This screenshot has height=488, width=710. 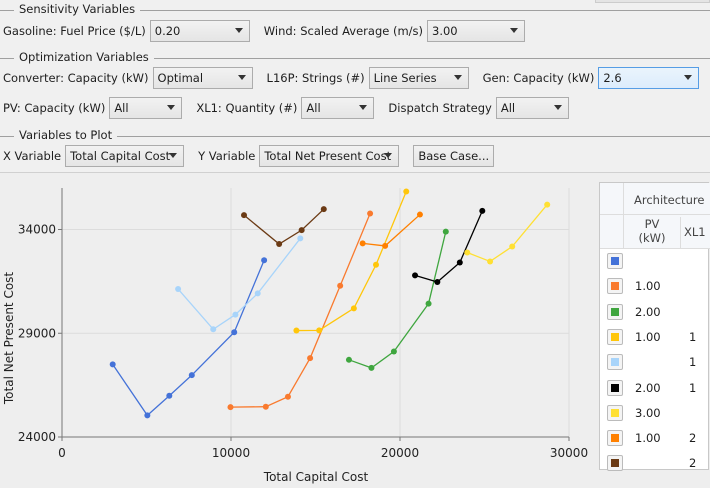 What do you see at coordinates (202, 78) in the screenshot?
I see `converter-dropdown: Optimal` at bounding box center [202, 78].